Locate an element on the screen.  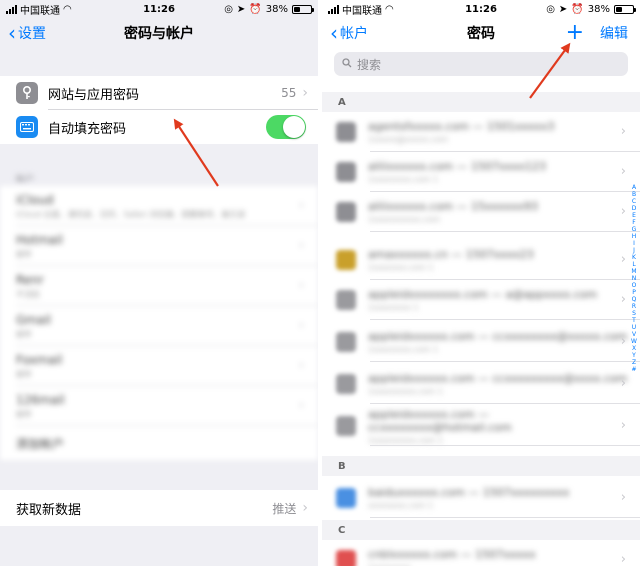
index-letter: I is located at coordinates (634, 243).